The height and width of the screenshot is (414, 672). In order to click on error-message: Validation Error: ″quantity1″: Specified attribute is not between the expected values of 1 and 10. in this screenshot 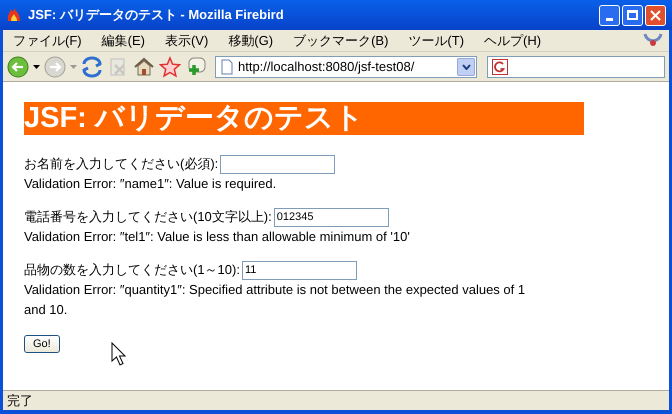, I will do `click(275, 300)`.